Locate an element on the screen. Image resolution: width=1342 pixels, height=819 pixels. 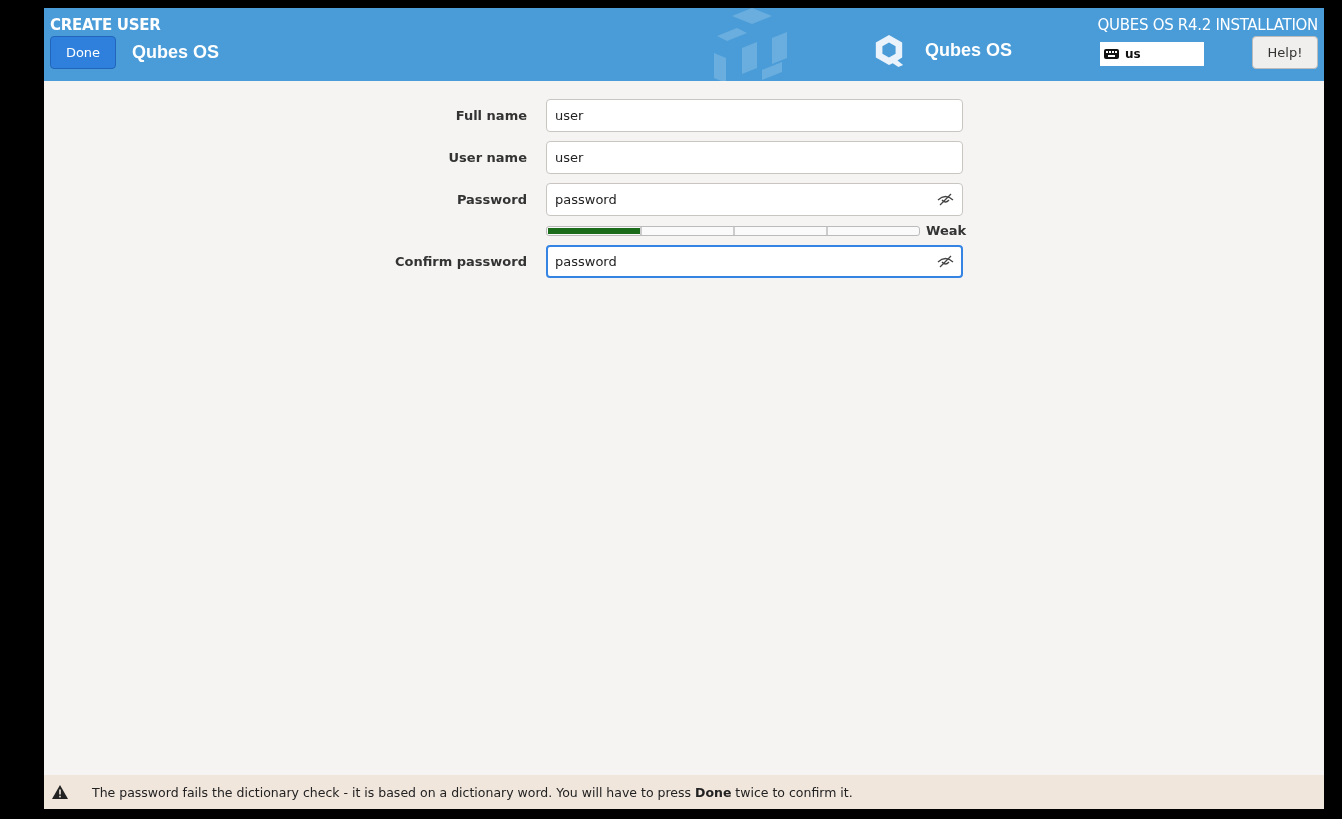
field-label: Confirm password is located at coordinates (460, 261).